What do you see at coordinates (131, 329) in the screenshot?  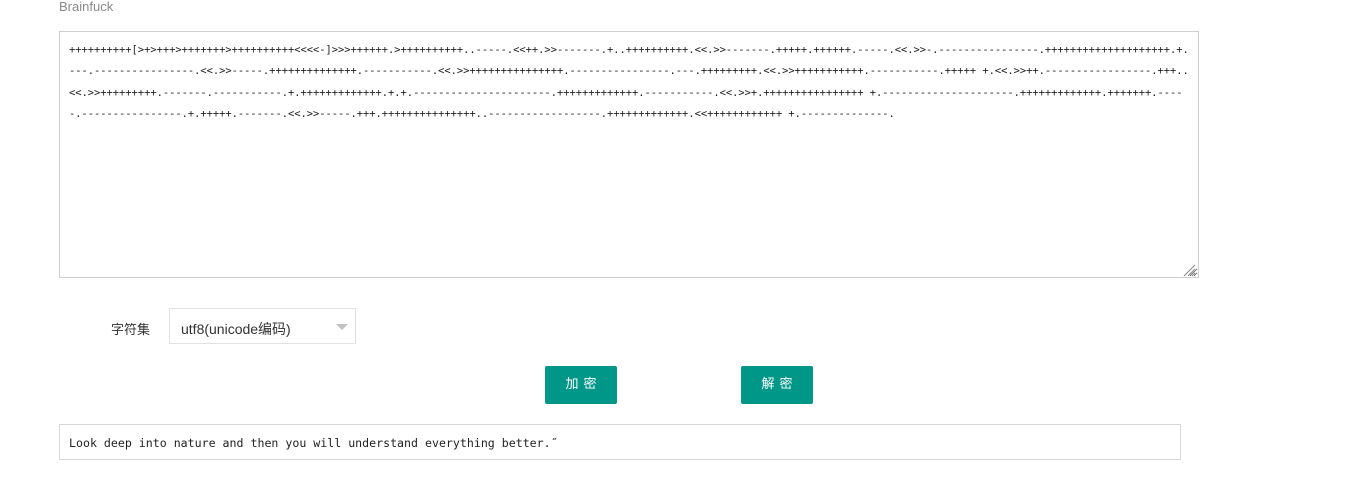 I see `charset-label: 字符集` at bounding box center [131, 329].